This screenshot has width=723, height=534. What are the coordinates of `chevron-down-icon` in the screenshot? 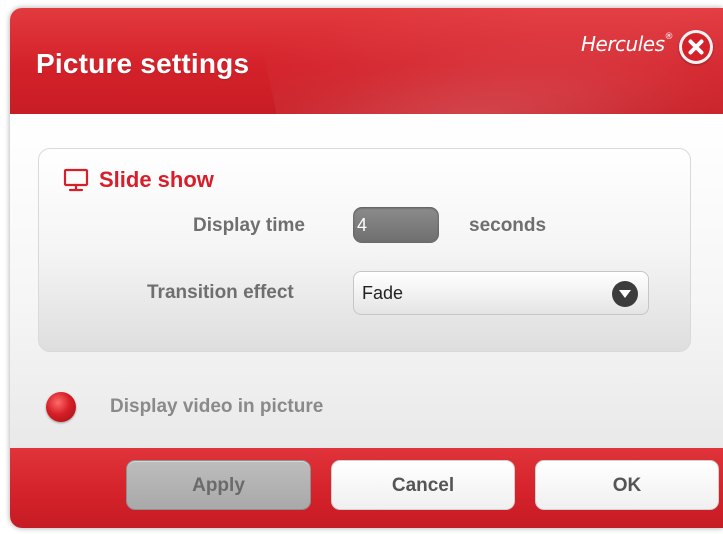 It's located at (625, 294).